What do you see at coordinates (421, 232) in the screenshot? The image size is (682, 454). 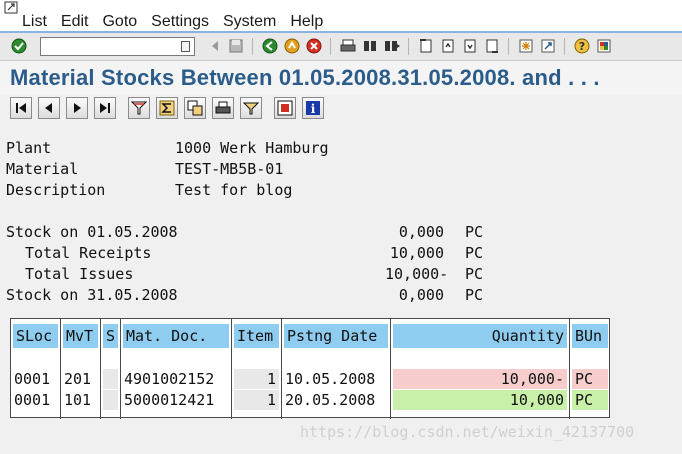 I see `opening-stock-value: 0,000` at bounding box center [421, 232].